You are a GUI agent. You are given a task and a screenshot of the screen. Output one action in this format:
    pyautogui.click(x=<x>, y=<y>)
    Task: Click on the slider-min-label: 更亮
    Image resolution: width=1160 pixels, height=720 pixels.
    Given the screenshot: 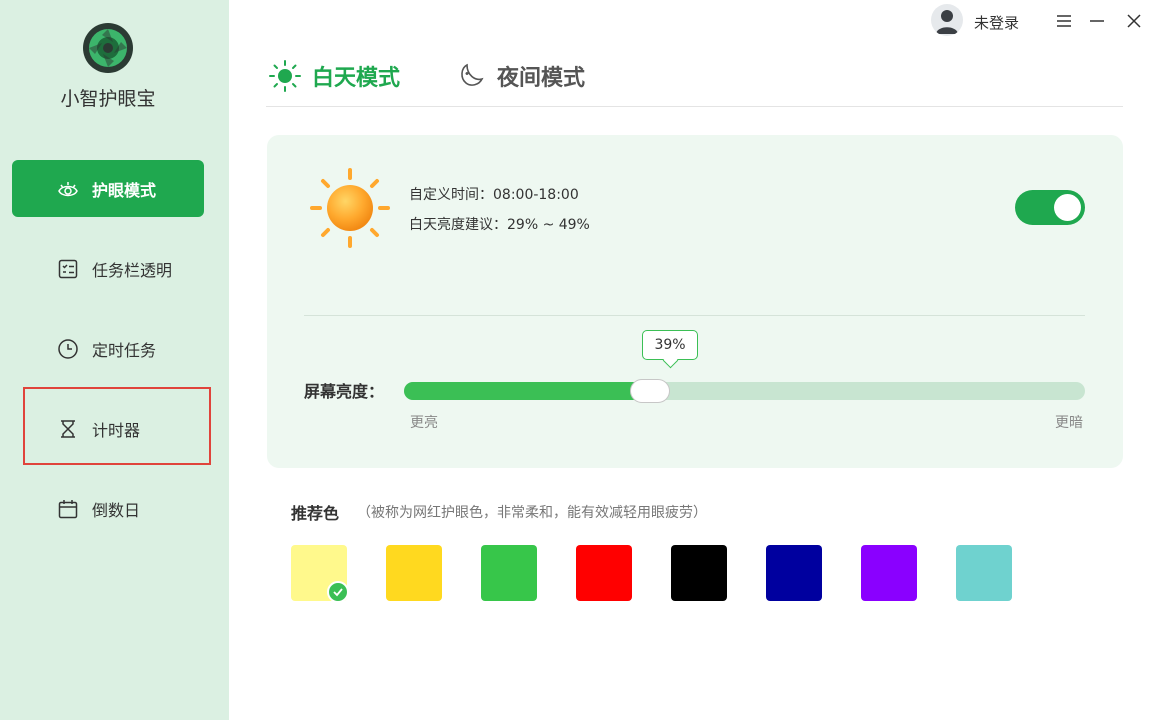 What is the action you would take?
    pyautogui.click(x=424, y=423)
    